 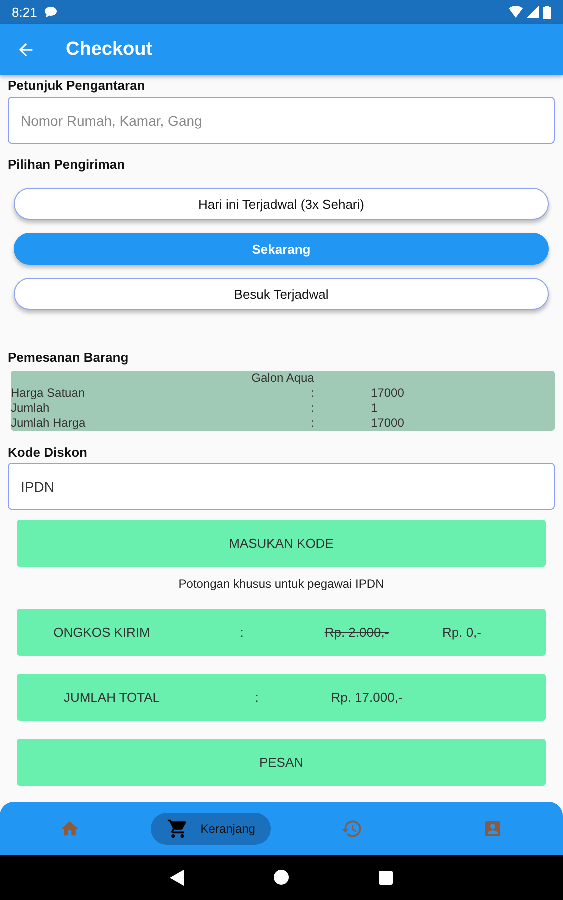 I want to click on order-label: Jumlah, so click(x=31, y=408).